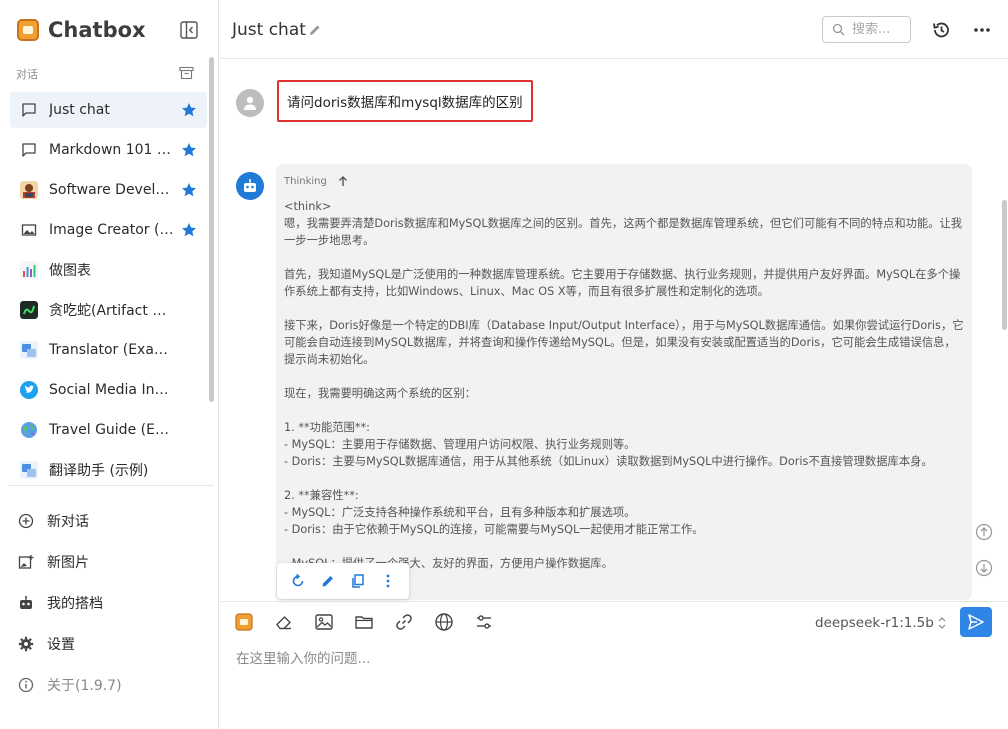 The height and width of the screenshot is (729, 1008). What do you see at coordinates (26, 644) in the screenshot?
I see `gear-icon` at bounding box center [26, 644].